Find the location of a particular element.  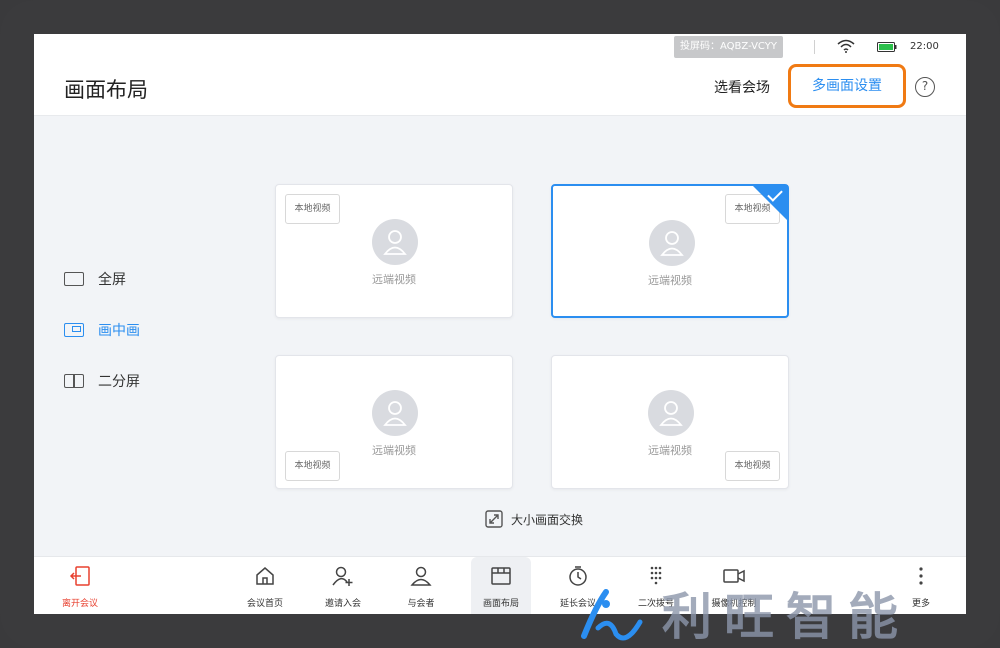

layout-card-bottom-left: 远端视频 本地视频 is located at coordinates (394, 422).